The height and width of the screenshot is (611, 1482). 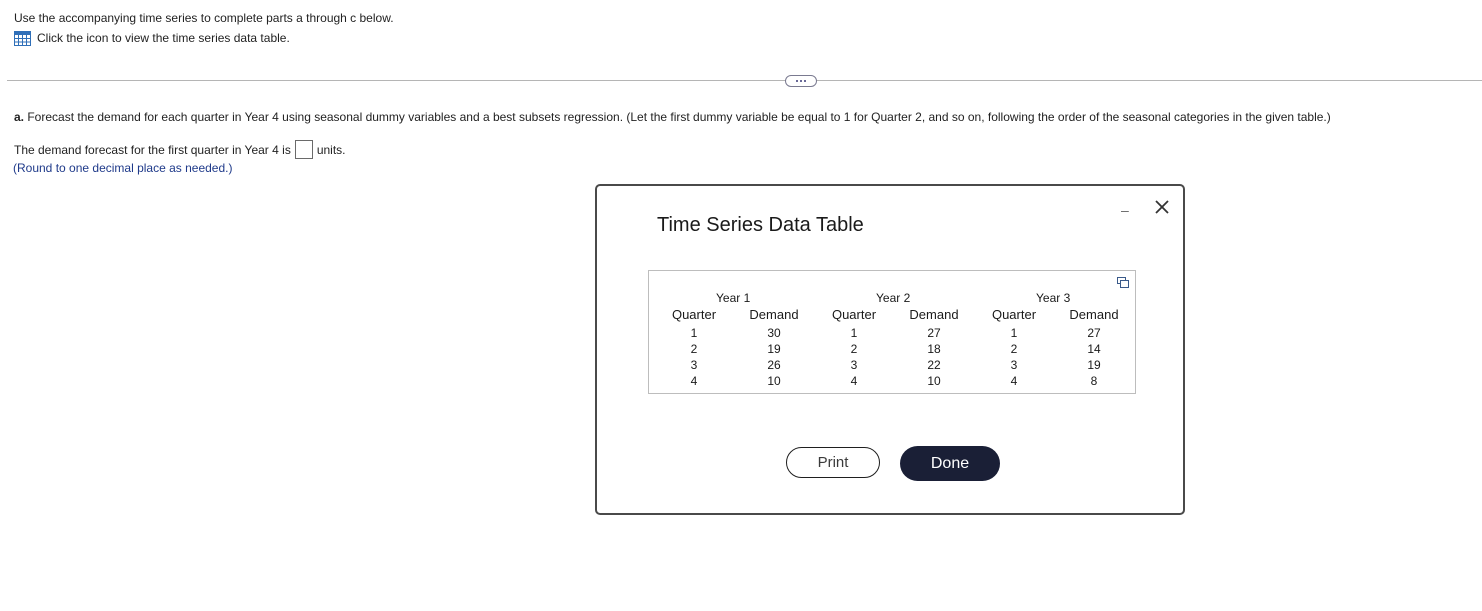 I want to click on demand-column: 27 18 22 10, so click(x=934, y=357).